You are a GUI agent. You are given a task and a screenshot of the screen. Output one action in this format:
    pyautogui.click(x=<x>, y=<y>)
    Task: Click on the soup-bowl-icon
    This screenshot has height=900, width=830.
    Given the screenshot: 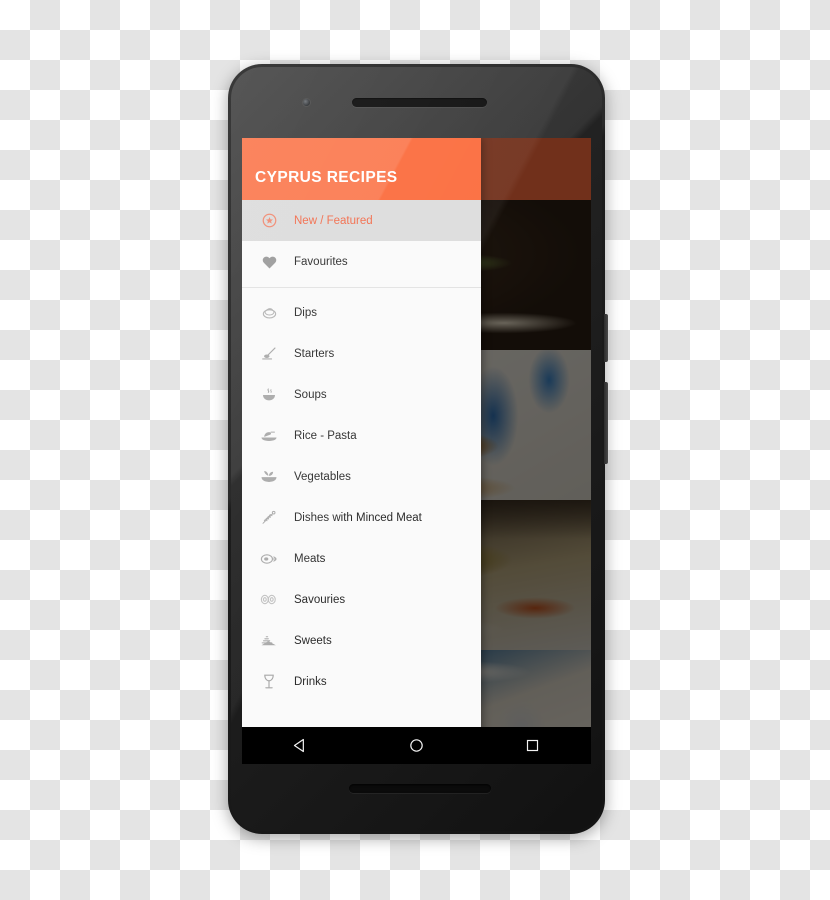 What is the action you would take?
    pyautogui.click(x=269, y=395)
    